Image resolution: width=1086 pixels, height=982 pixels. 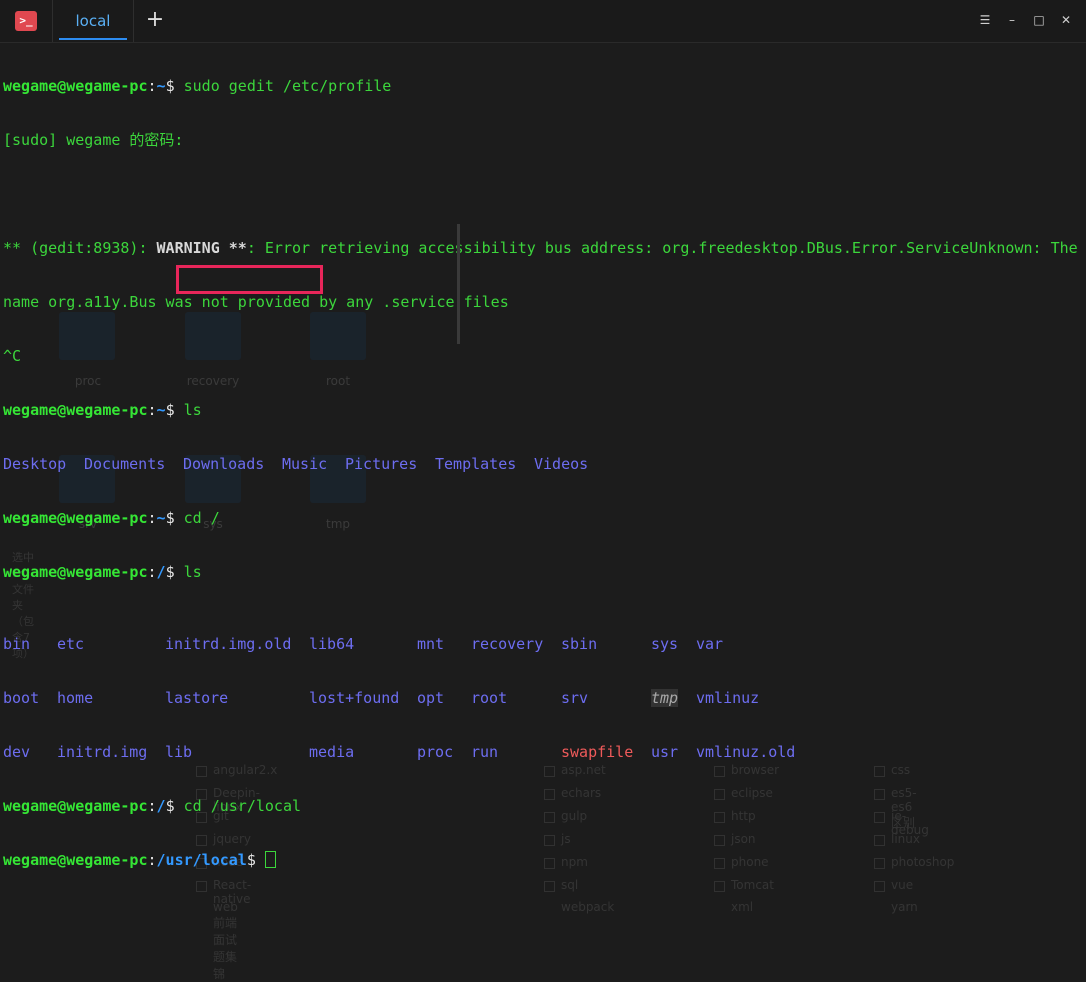 I want to click on ls-entry: initrd.img.old, so click(x=228, y=644).